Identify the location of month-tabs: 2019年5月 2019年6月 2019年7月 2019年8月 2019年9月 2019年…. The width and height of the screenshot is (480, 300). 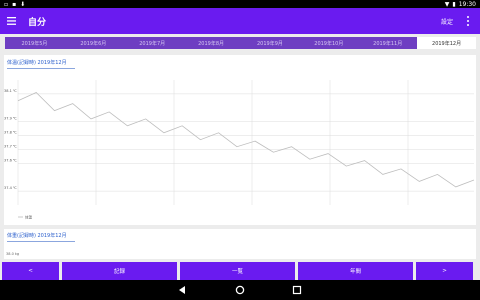
(240, 43).